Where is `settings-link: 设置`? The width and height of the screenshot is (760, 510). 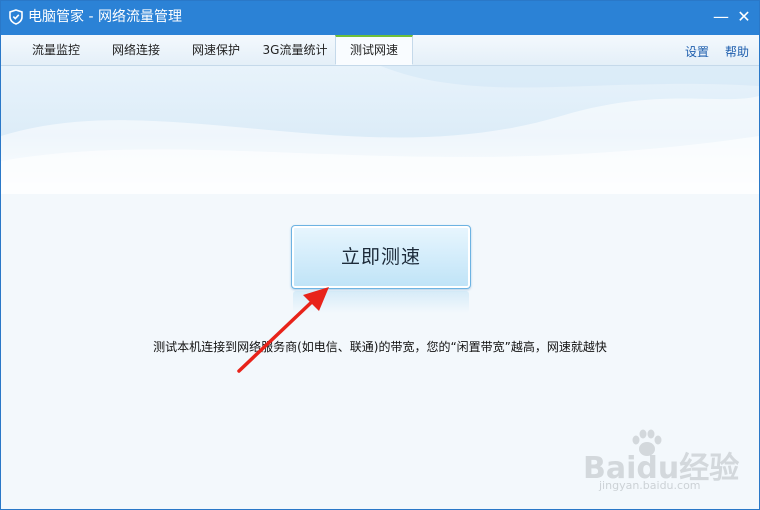
settings-link: 设置 is located at coordinates (697, 51).